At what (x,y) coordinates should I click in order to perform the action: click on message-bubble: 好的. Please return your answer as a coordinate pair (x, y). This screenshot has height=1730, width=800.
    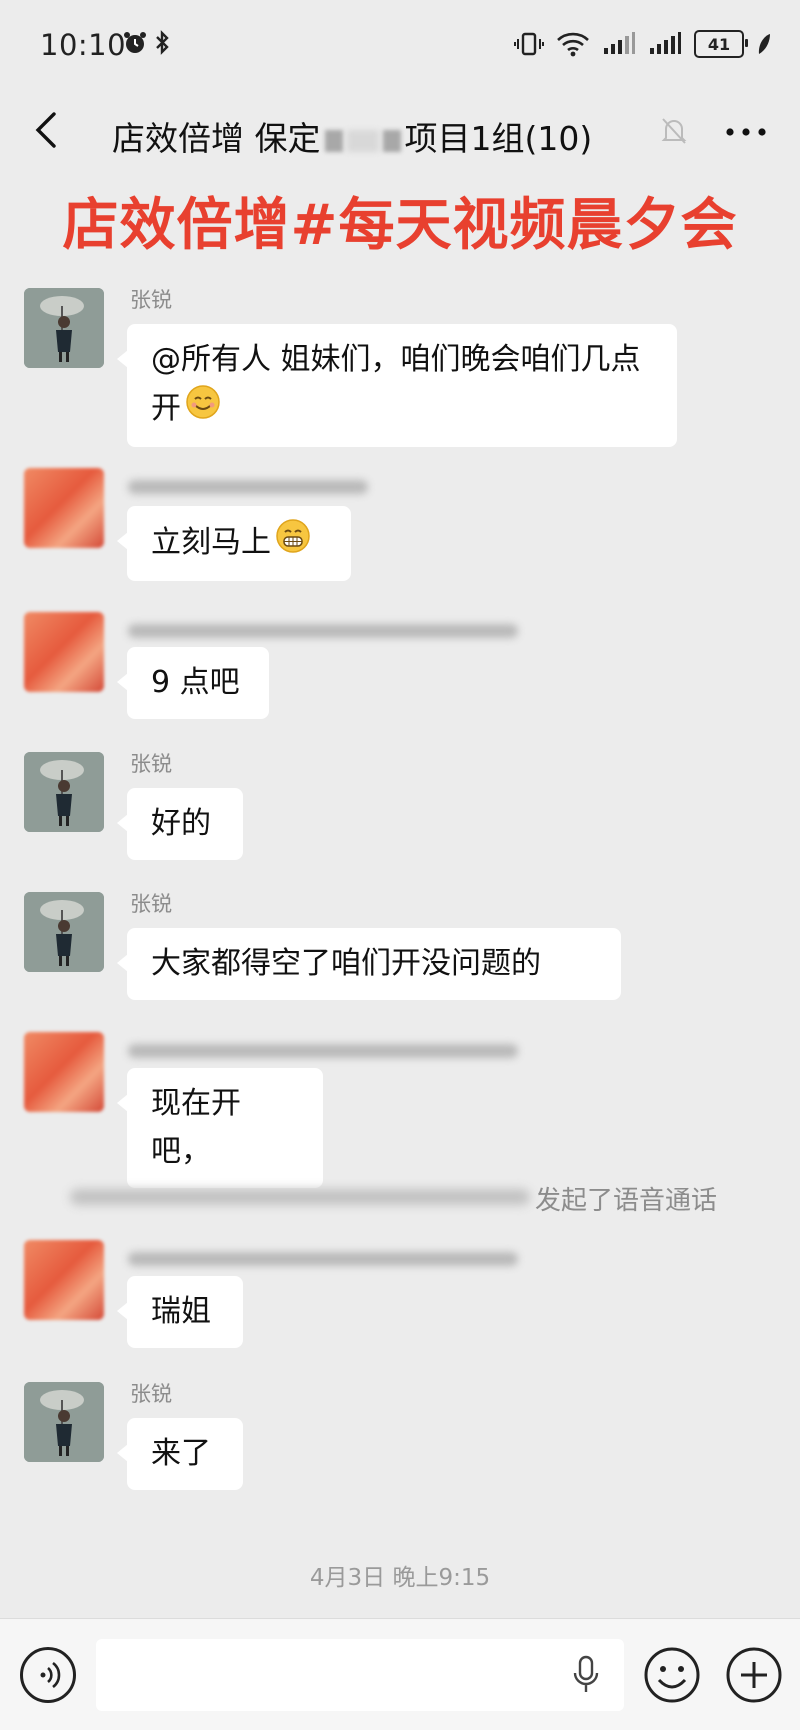
    Looking at the image, I should click on (180, 824).